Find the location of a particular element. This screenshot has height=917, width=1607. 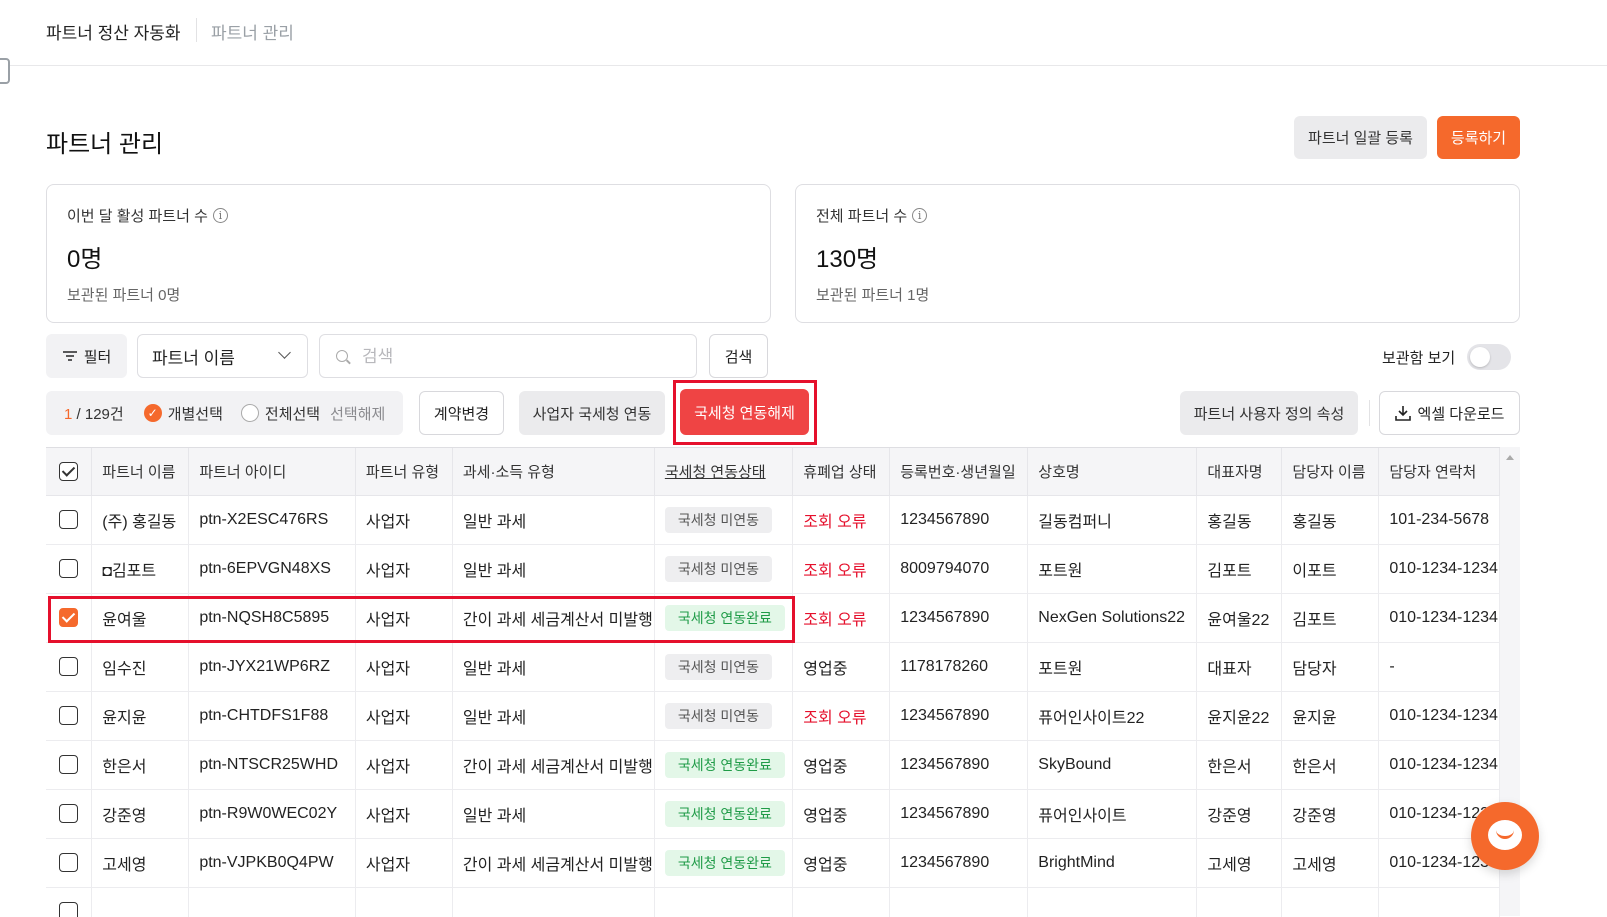

cell-manager: 담당자 is located at coordinates (1330, 667).